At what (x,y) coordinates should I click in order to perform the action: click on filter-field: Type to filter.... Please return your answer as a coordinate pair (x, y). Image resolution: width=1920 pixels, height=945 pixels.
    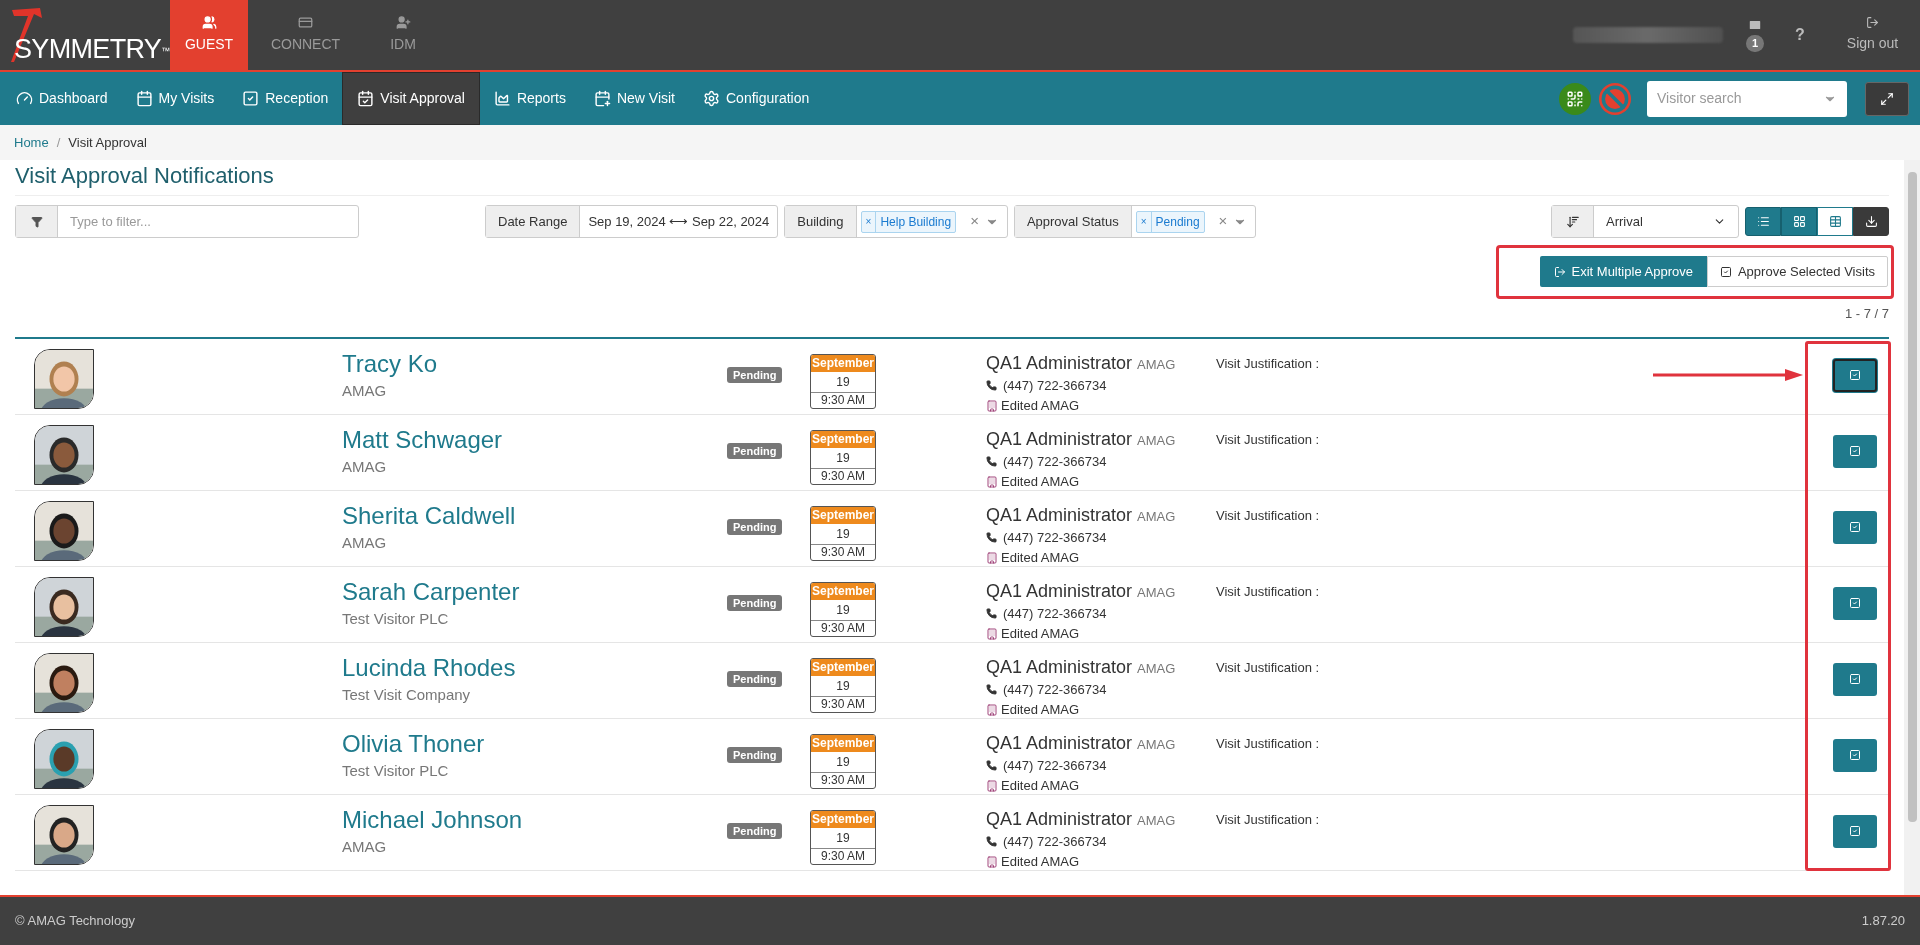
    Looking at the image, I should click on (187, 221).